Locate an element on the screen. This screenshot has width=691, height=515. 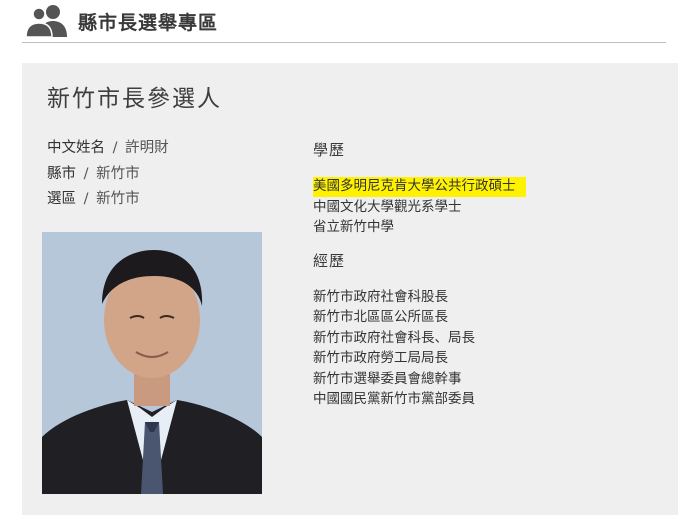
experience-item: 新竹市北區區公所區長 is located at coordinates (380, 317).